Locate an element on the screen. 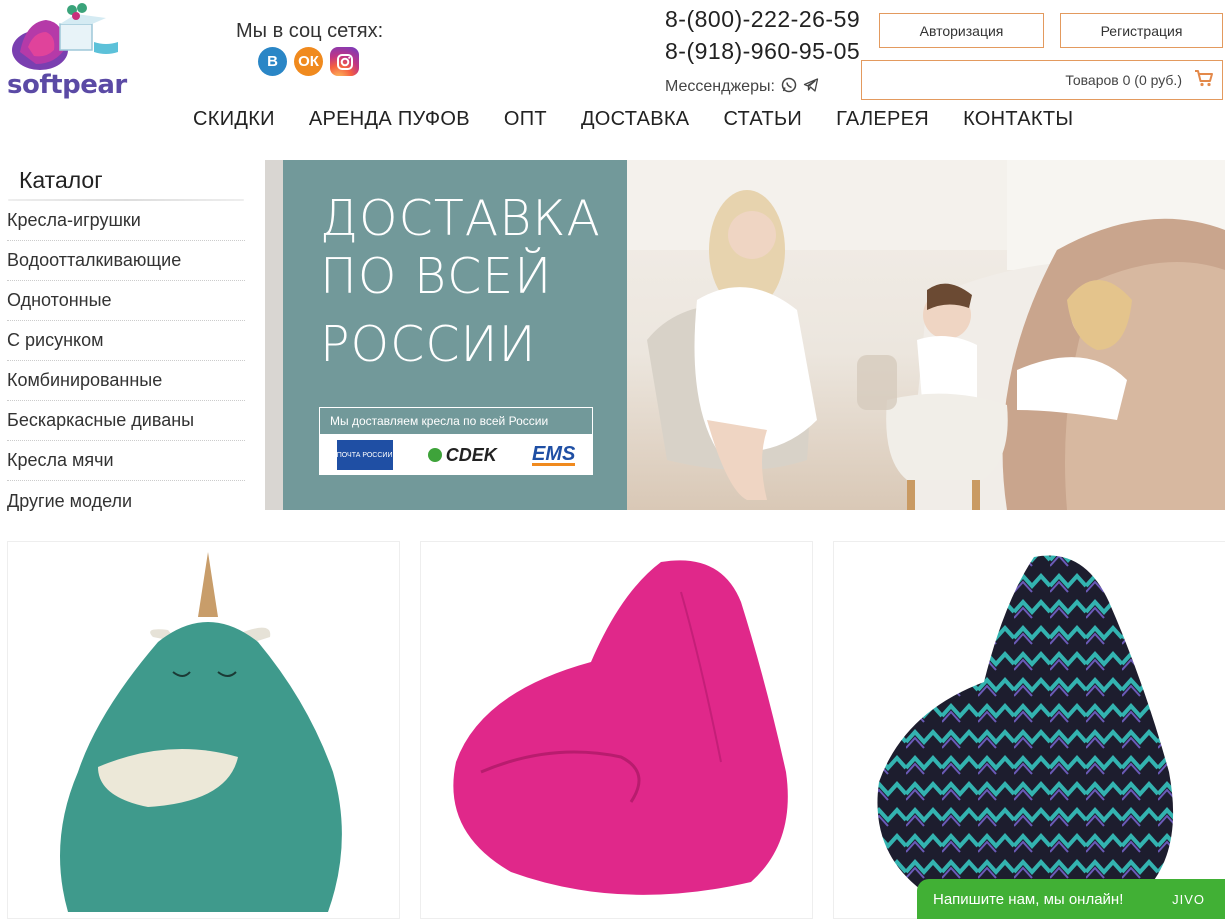  banner-edge is located at coordinates (274, 335).